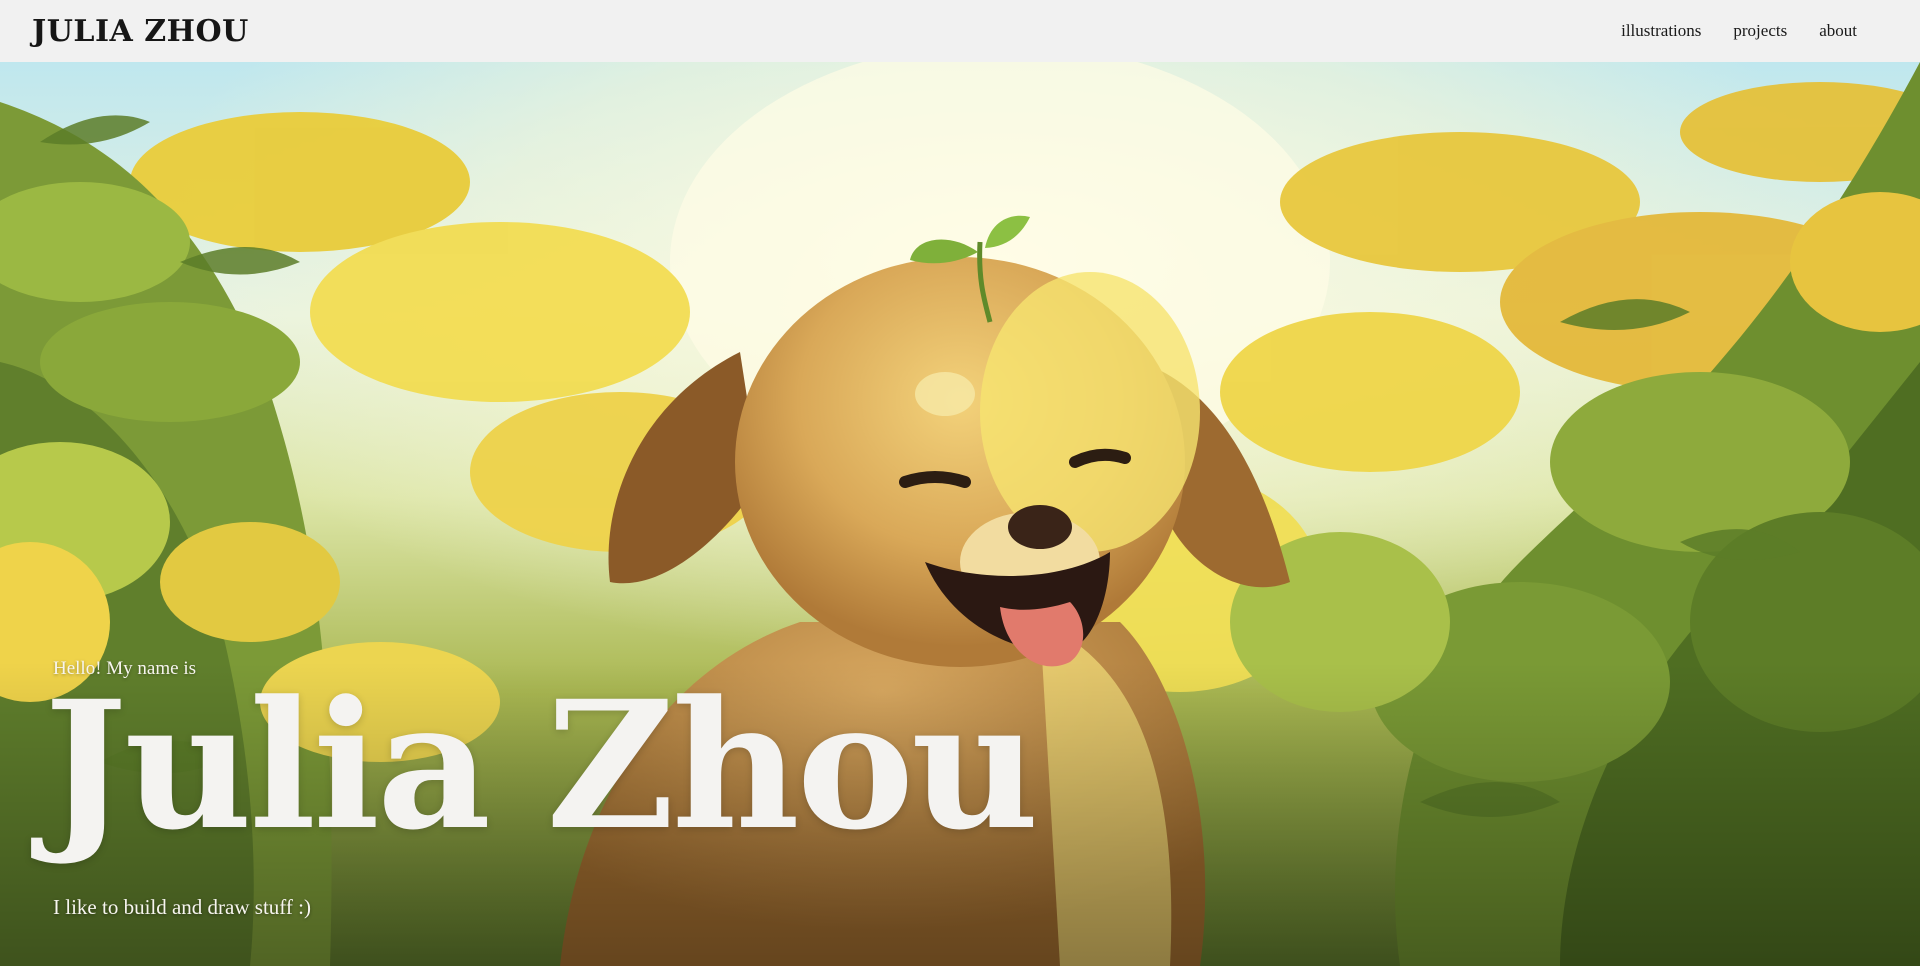  What do you see at coordinates (541, 765) in the screenshot?
I see `hero-name-heading: Julia Zhou` at bounding box center [541, 765].